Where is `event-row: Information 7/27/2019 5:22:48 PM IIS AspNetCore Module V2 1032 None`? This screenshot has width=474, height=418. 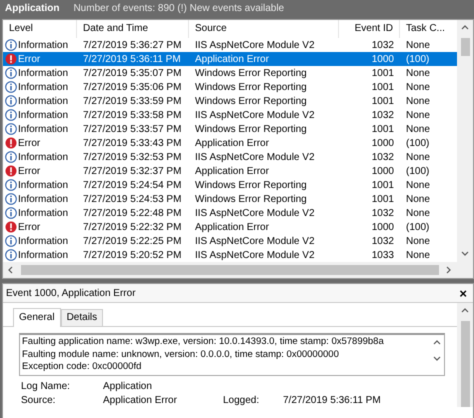 event-row: Information 7/27/2019 5:22:48 PM IIS AspNetCore Module V2 1032 None is located at coordinates (230, 213).